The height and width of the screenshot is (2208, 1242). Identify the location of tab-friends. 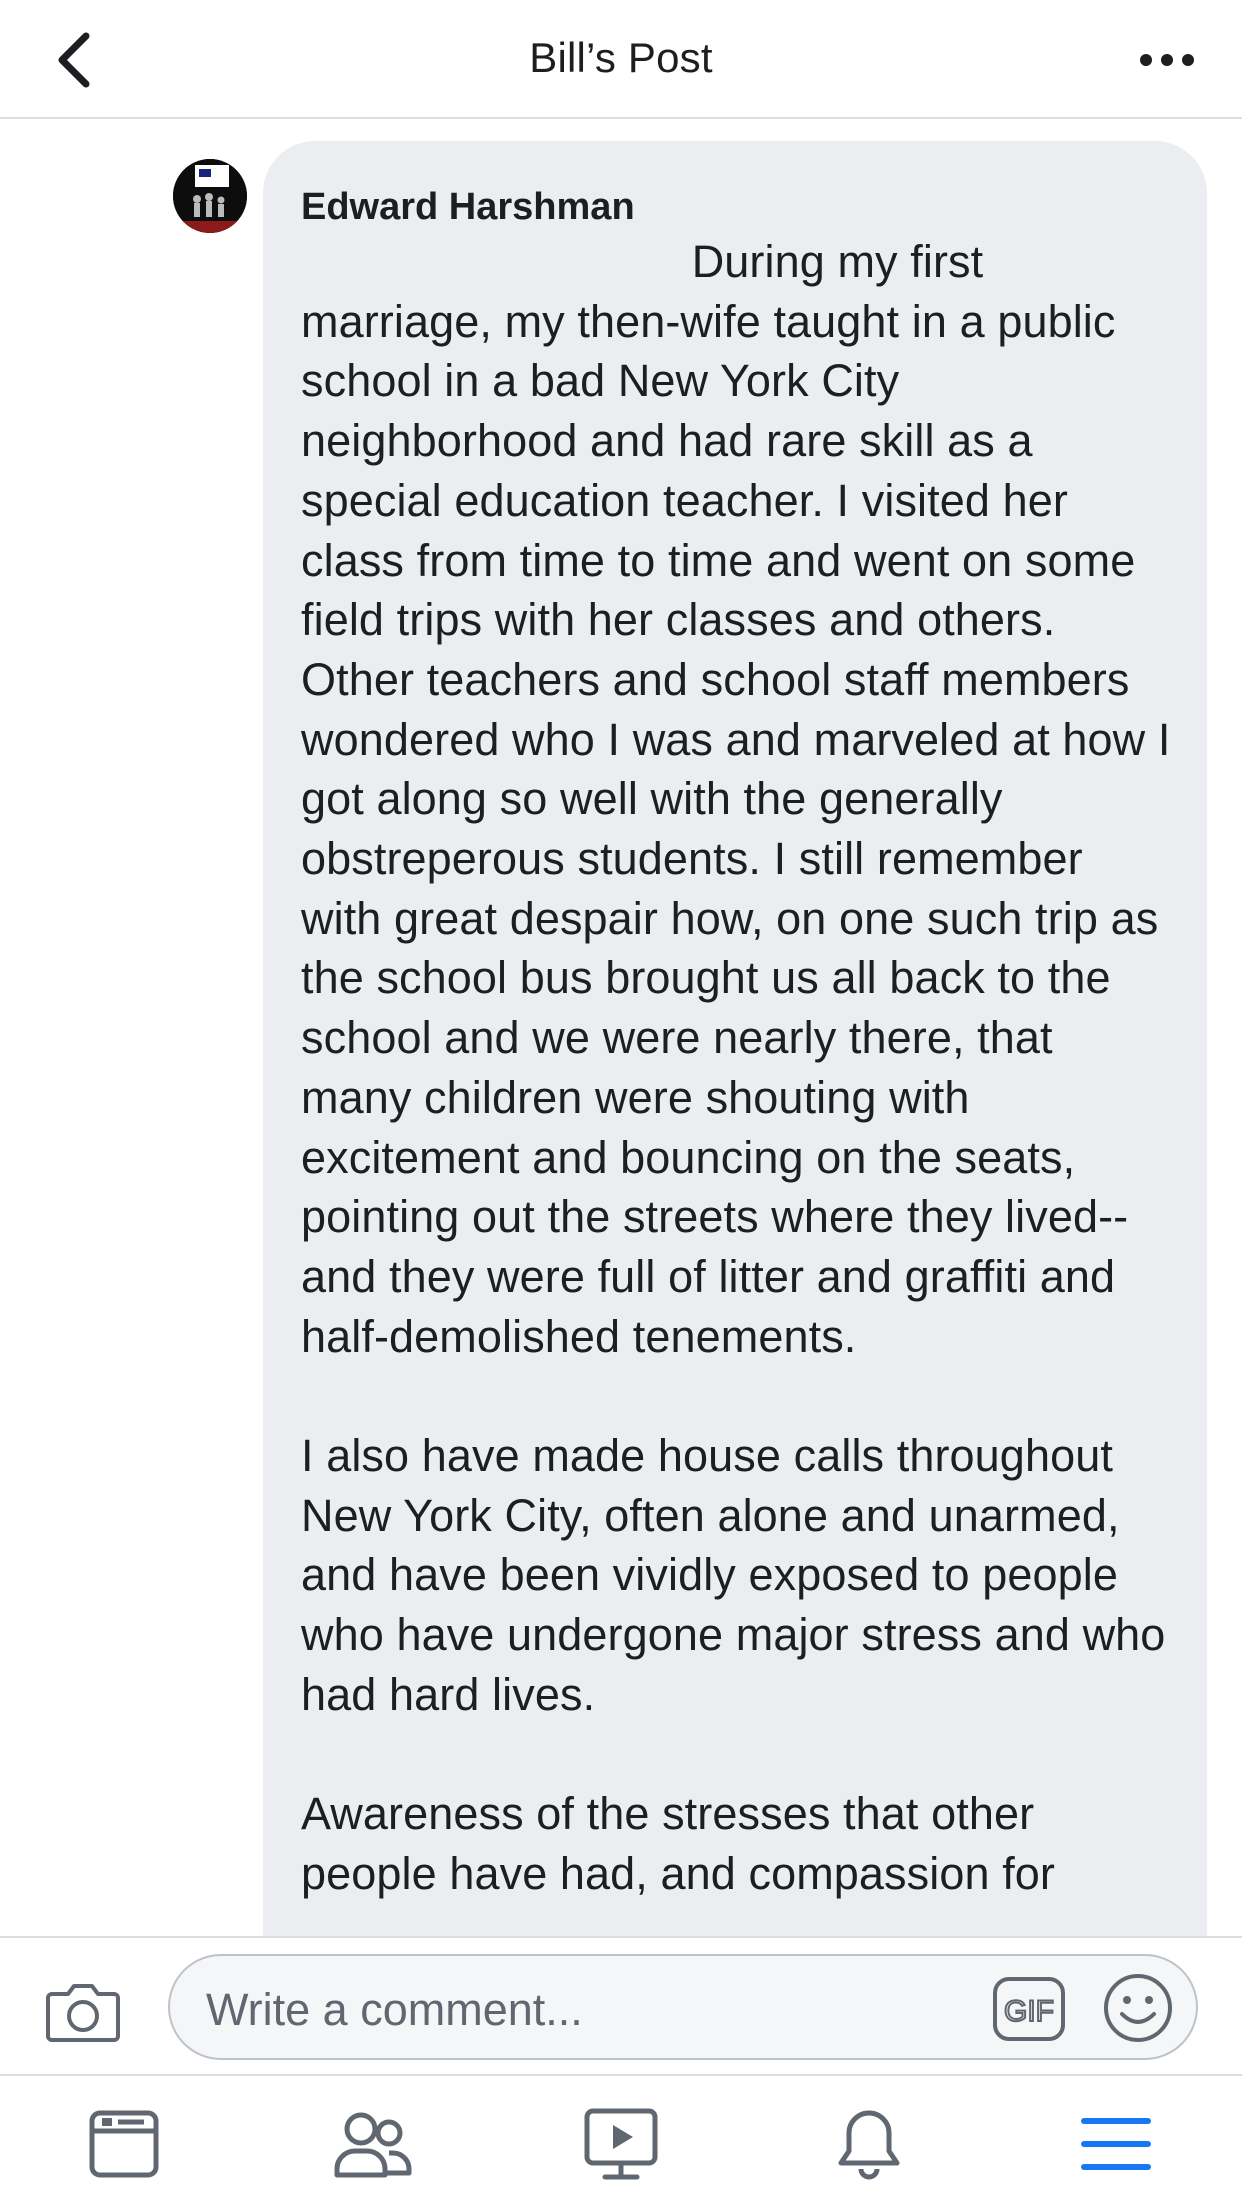
(373, 2144).